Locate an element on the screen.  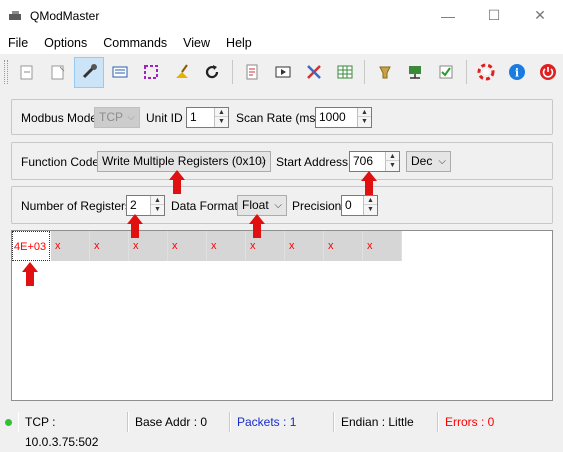
scan-rate-label: Scan Rate (ms) is located at coordinates (278, 118).